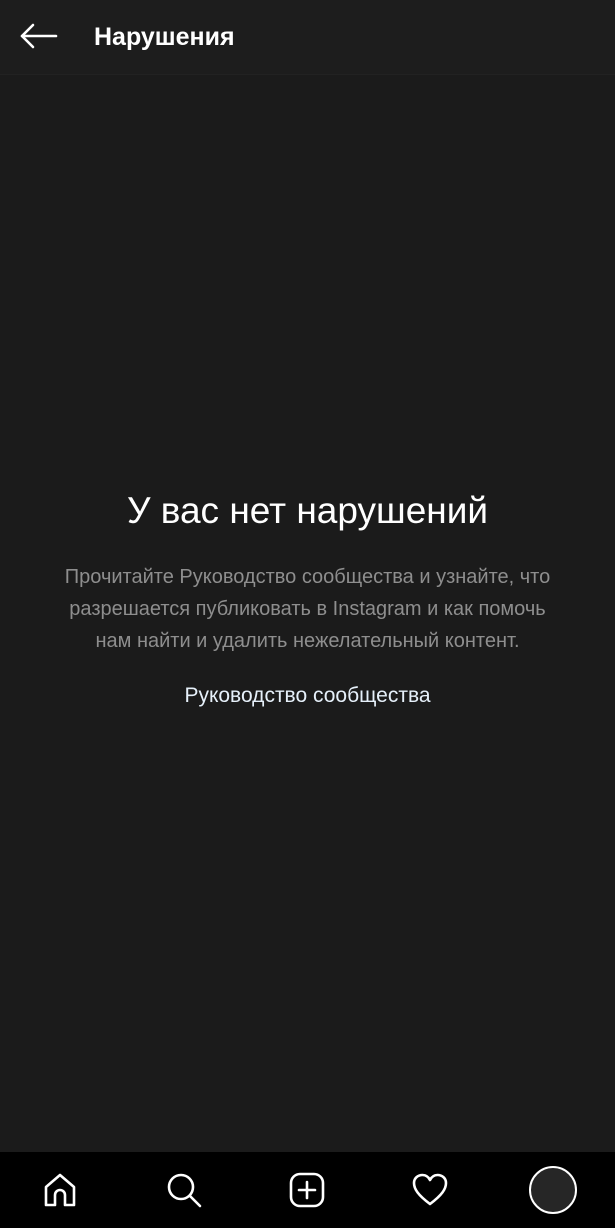 Image resolution: width=615 pixels, height=1228 pixels. What do you see at coordinates (164, 37) in the screenshot?
I see `page-title: Нарушения` at bounding box center [164, 37].